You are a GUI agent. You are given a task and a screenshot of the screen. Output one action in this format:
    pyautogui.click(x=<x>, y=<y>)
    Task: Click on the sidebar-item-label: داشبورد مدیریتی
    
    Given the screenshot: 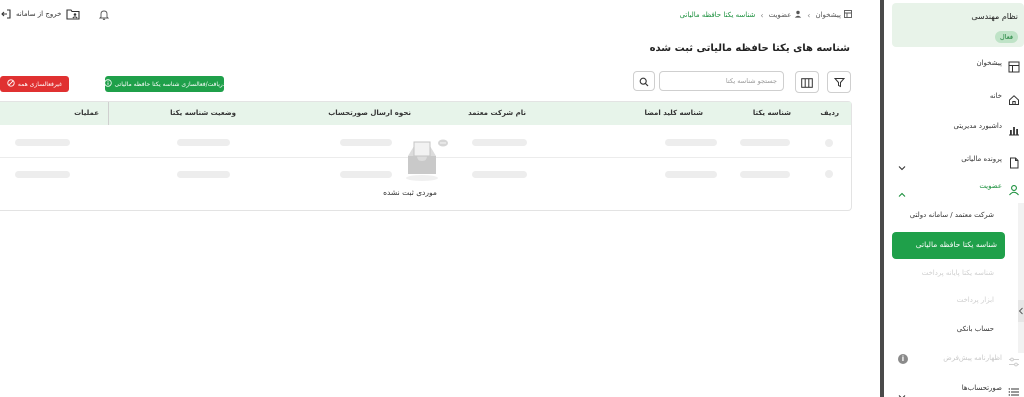 What is the action you would take?
    pyautogui.click(x=977, y=126)
    